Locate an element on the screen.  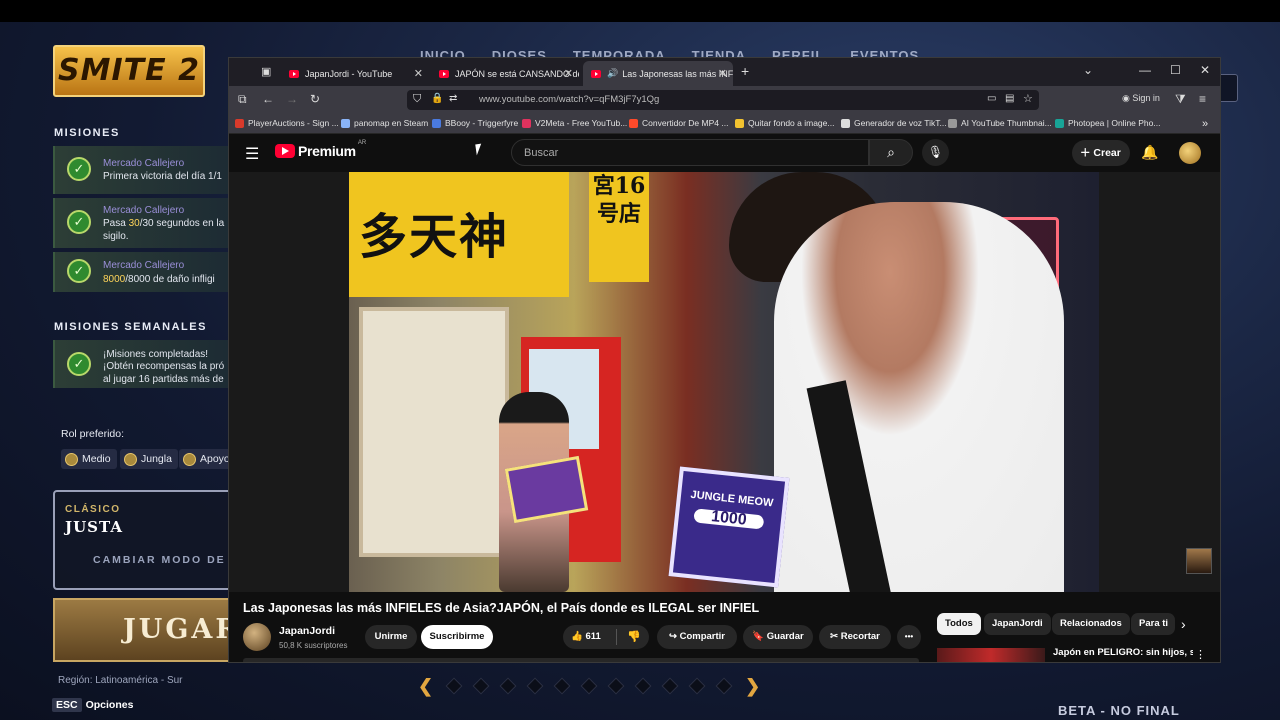
chevron-right-icon: › is located at coordinates (1183, 624).